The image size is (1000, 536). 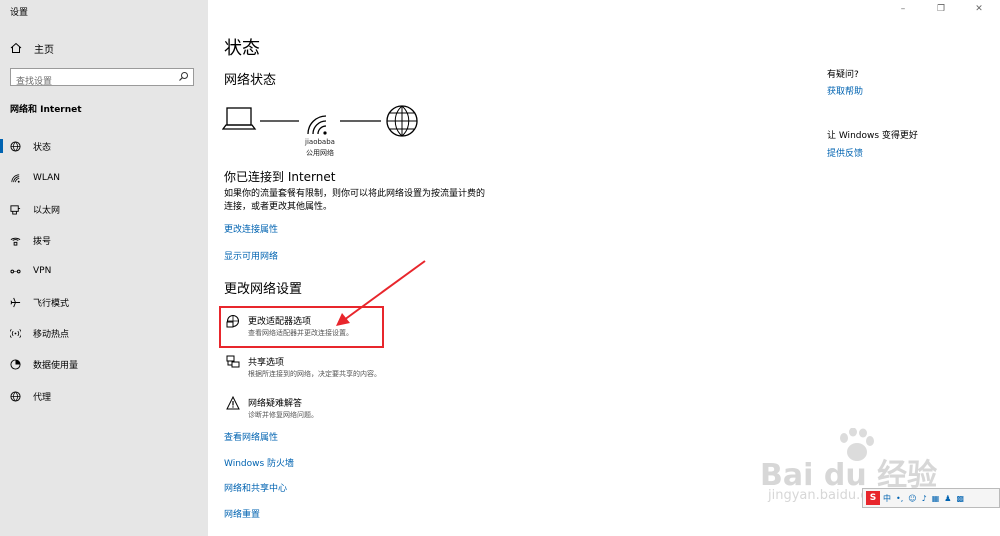 What do you see at coordinates (233, 361) in the screenshot?
I see `sharing-icon` at bounding box center [233, 361].